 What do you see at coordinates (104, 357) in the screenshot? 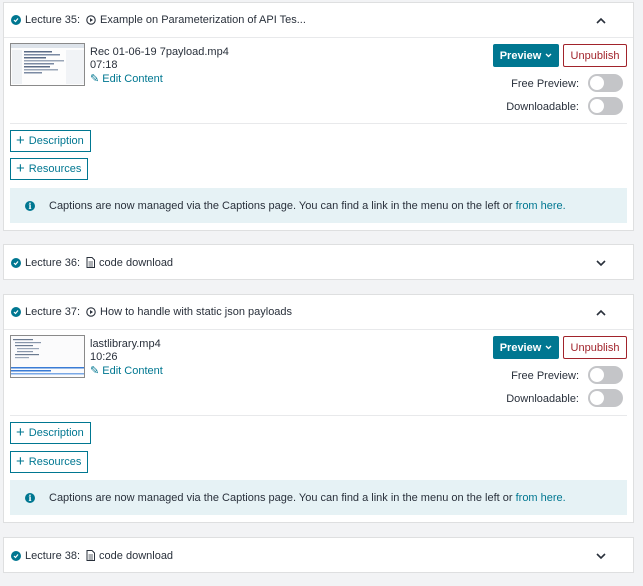
I see `video-duration: 10:26` at bounding box center [104, 357].